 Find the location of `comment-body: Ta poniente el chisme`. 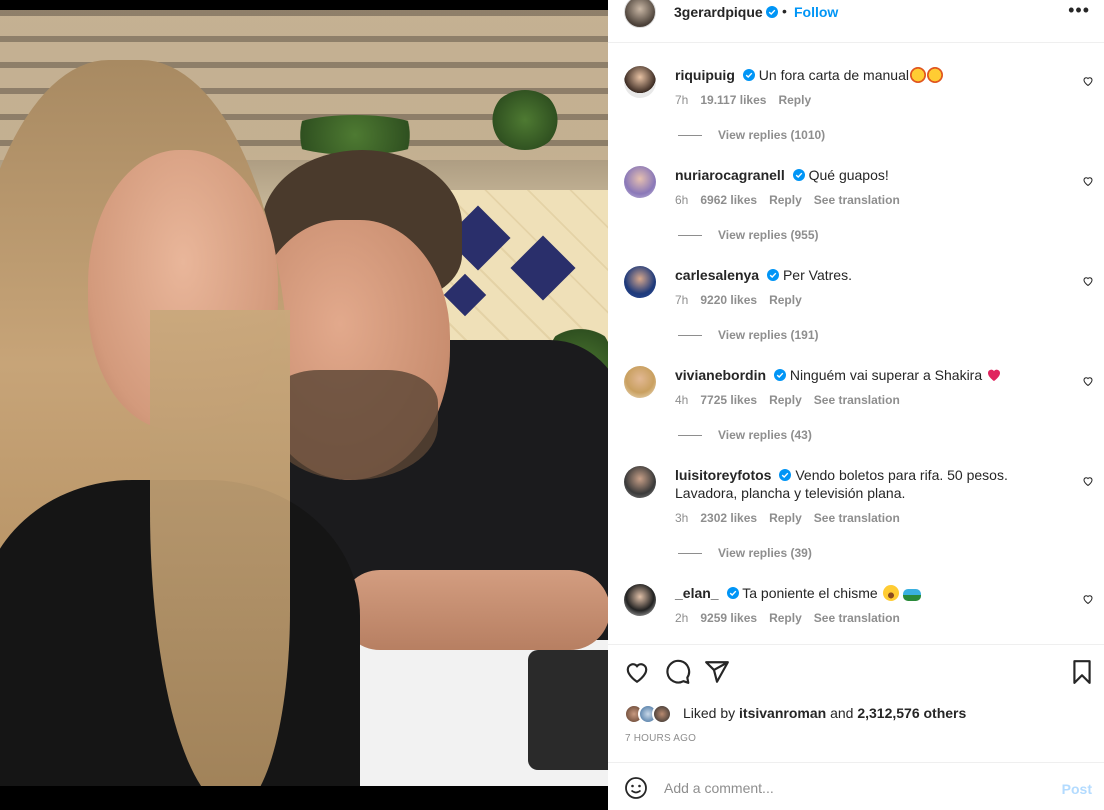

comment-body: Ta poniente el chisme is located at coordinates (810, 593).